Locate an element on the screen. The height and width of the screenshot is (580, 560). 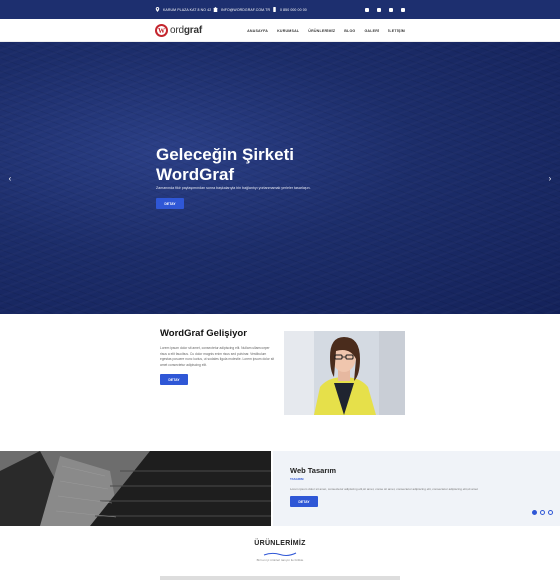
site-logo: W ordgraf is located at coordinates (178, 30).